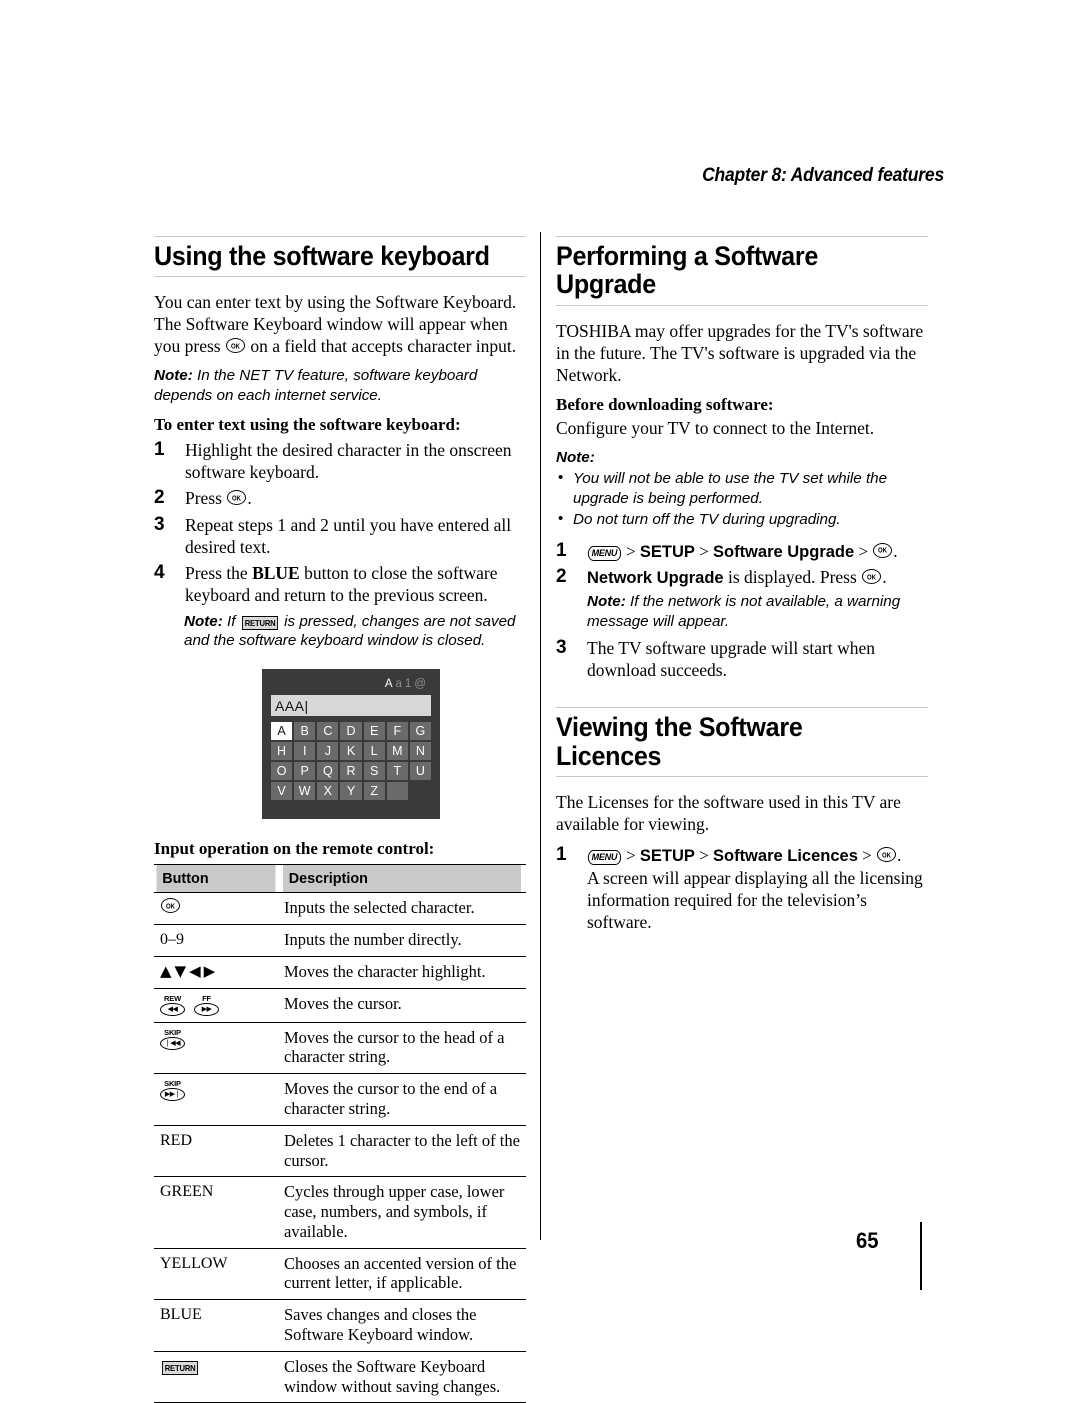 Image resolution: width=1080 pixels, height=1403 pixels. What do you see at coordinates (328, 731) in the screenshot?
I see `keyboard-key: C` at bounding box center [328, 731].